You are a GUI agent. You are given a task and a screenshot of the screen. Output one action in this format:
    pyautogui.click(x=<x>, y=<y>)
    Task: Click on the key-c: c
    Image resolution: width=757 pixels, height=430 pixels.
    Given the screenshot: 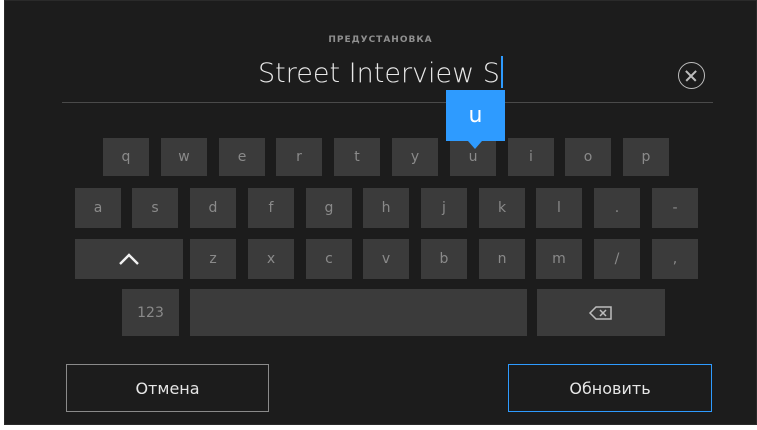 What is the action you would take?
    pyautogui.click(x=329, y=259)
    